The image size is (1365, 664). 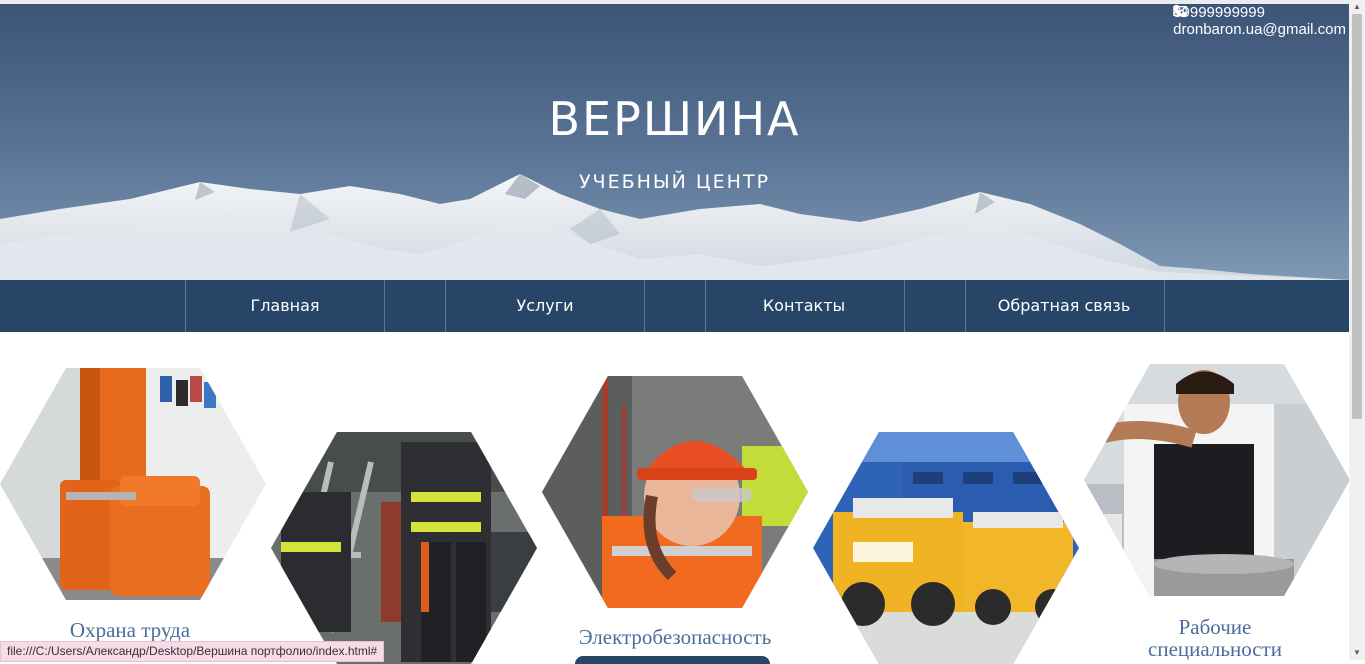 What do you see at coordinates (1357, 216) in the screenshot?
I see `scrollbar-thumb` at bounding box center [1357, 216].